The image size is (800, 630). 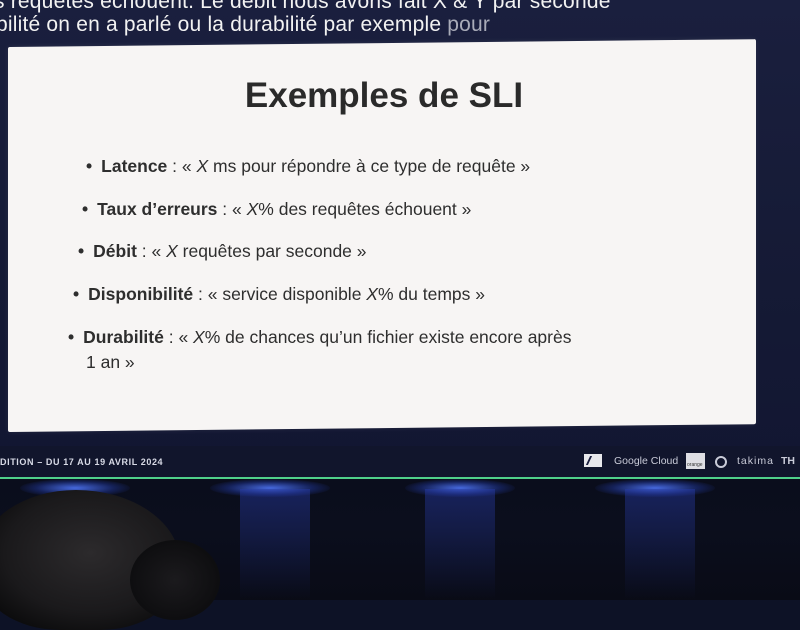 What do you see at coordinates (593, 460) in the screenshot?
I see `axa-logo-icon` at bounding box center [593, 460].